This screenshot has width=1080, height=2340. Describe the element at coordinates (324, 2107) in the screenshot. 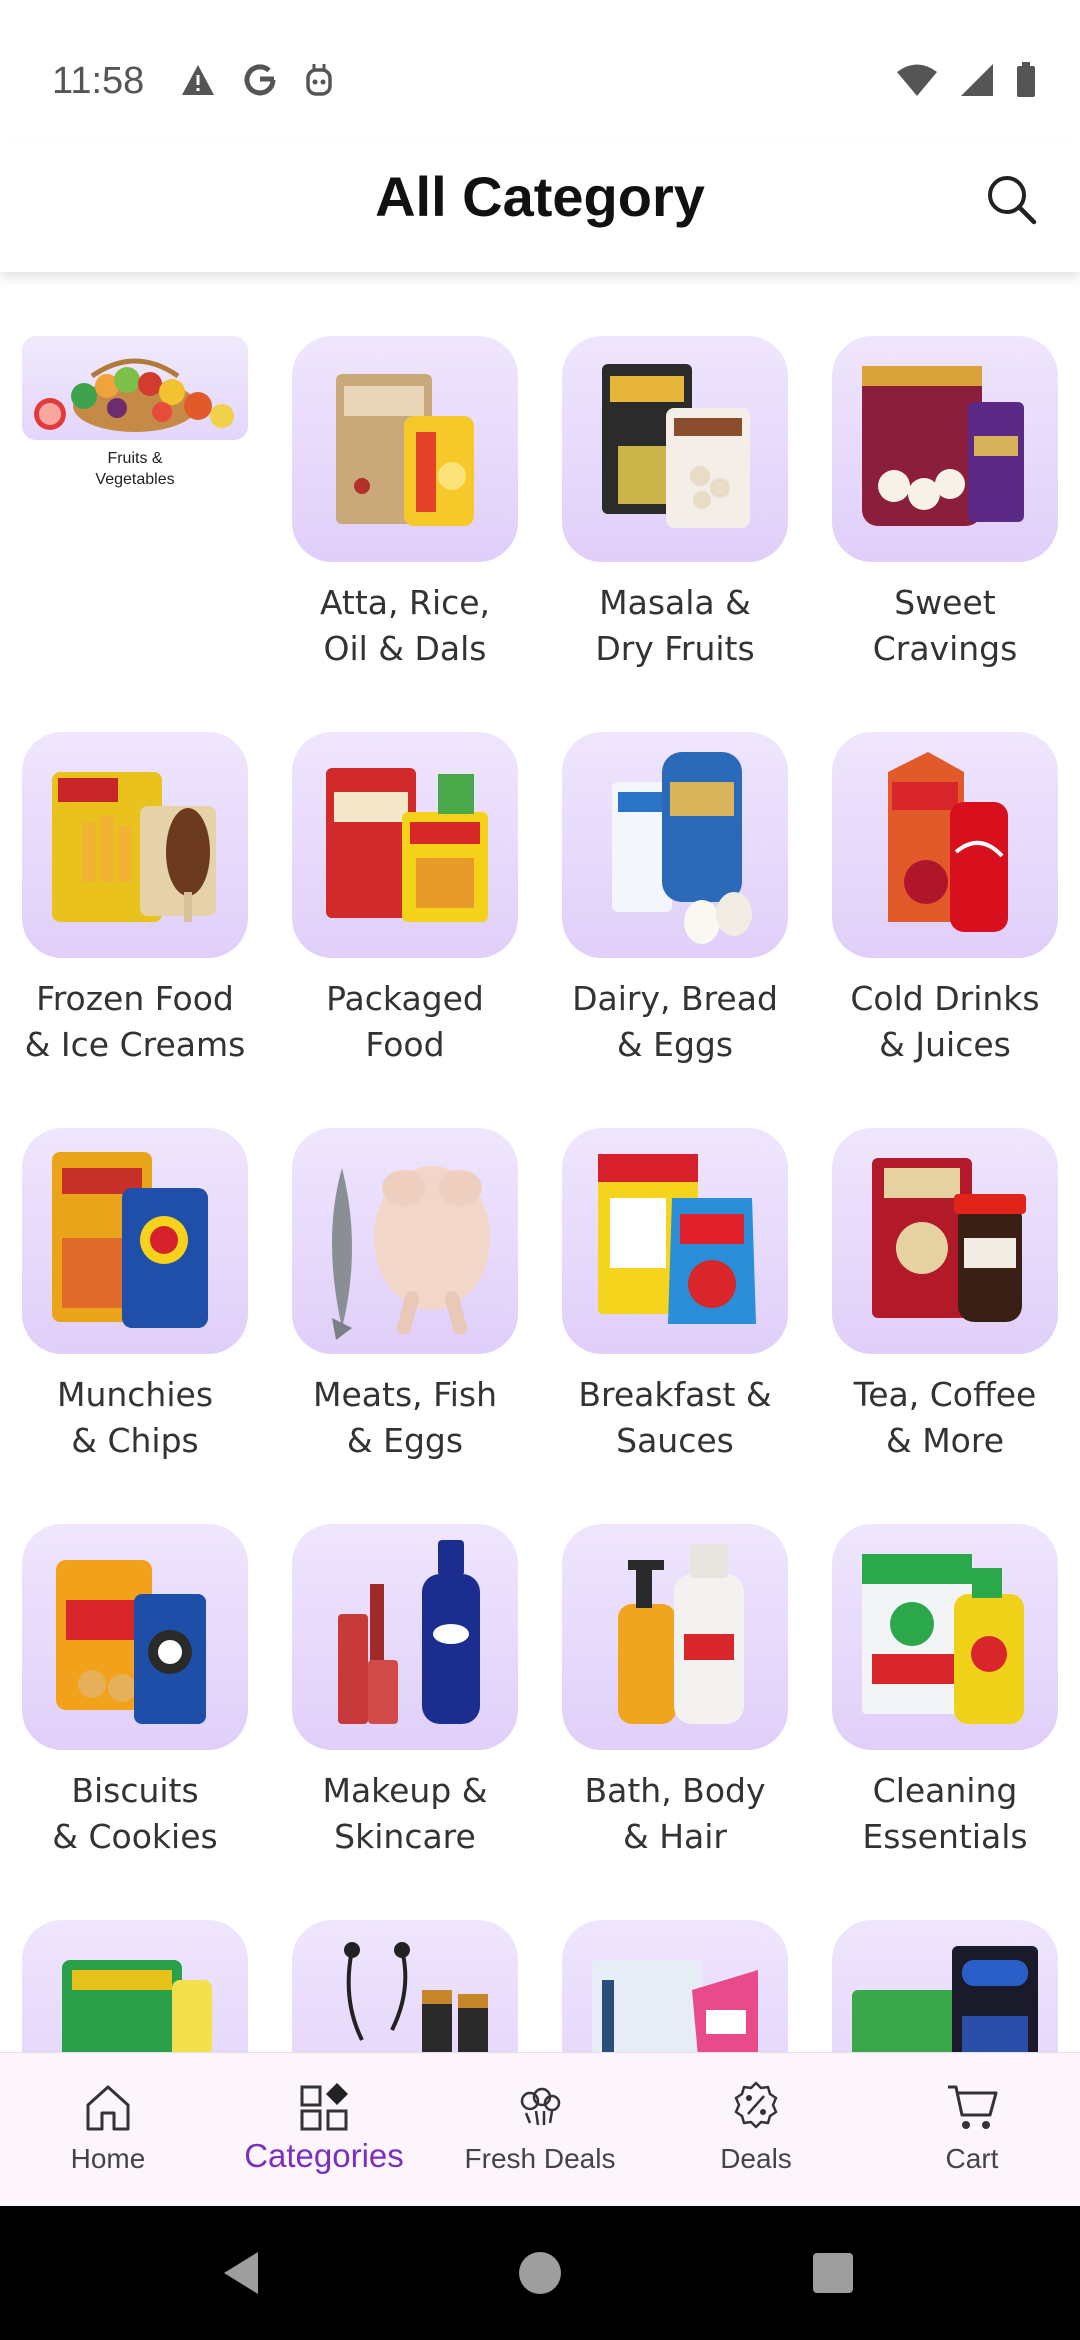

I see `categories-icon` at that location.